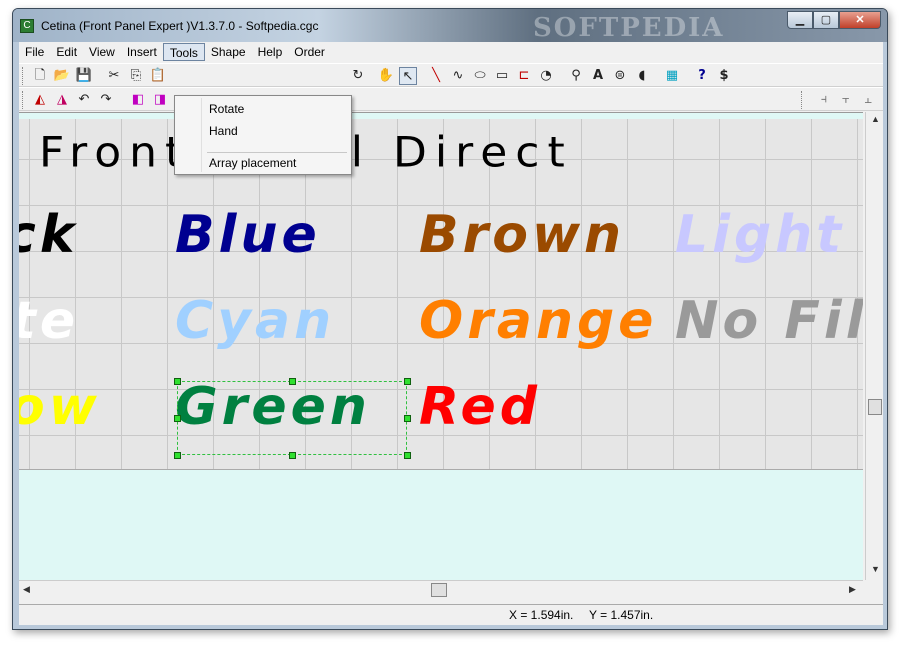  I want to click on cut-icon: ✂, so click(114, 76).